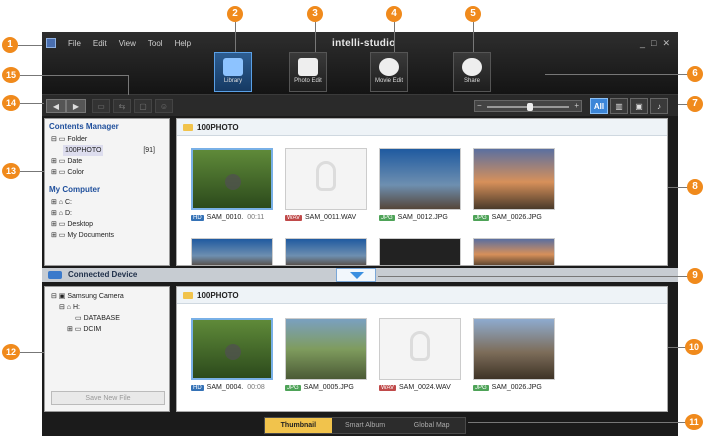  What do you see at coordinates (308, 72) in the screenshot?
I see `photo-edit-button: Photo Edit` at bounding box center [308, 72].